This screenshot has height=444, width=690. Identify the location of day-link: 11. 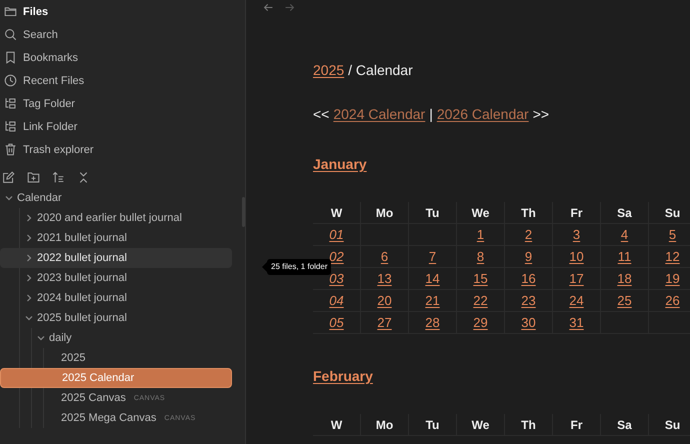
(625, 256).